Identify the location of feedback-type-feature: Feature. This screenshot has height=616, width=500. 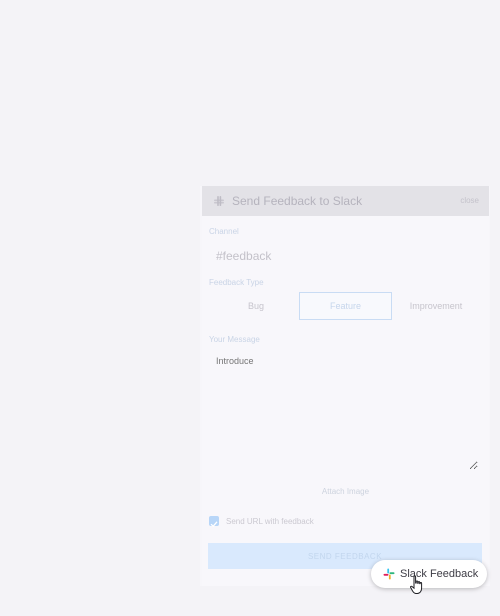
(345, 306).